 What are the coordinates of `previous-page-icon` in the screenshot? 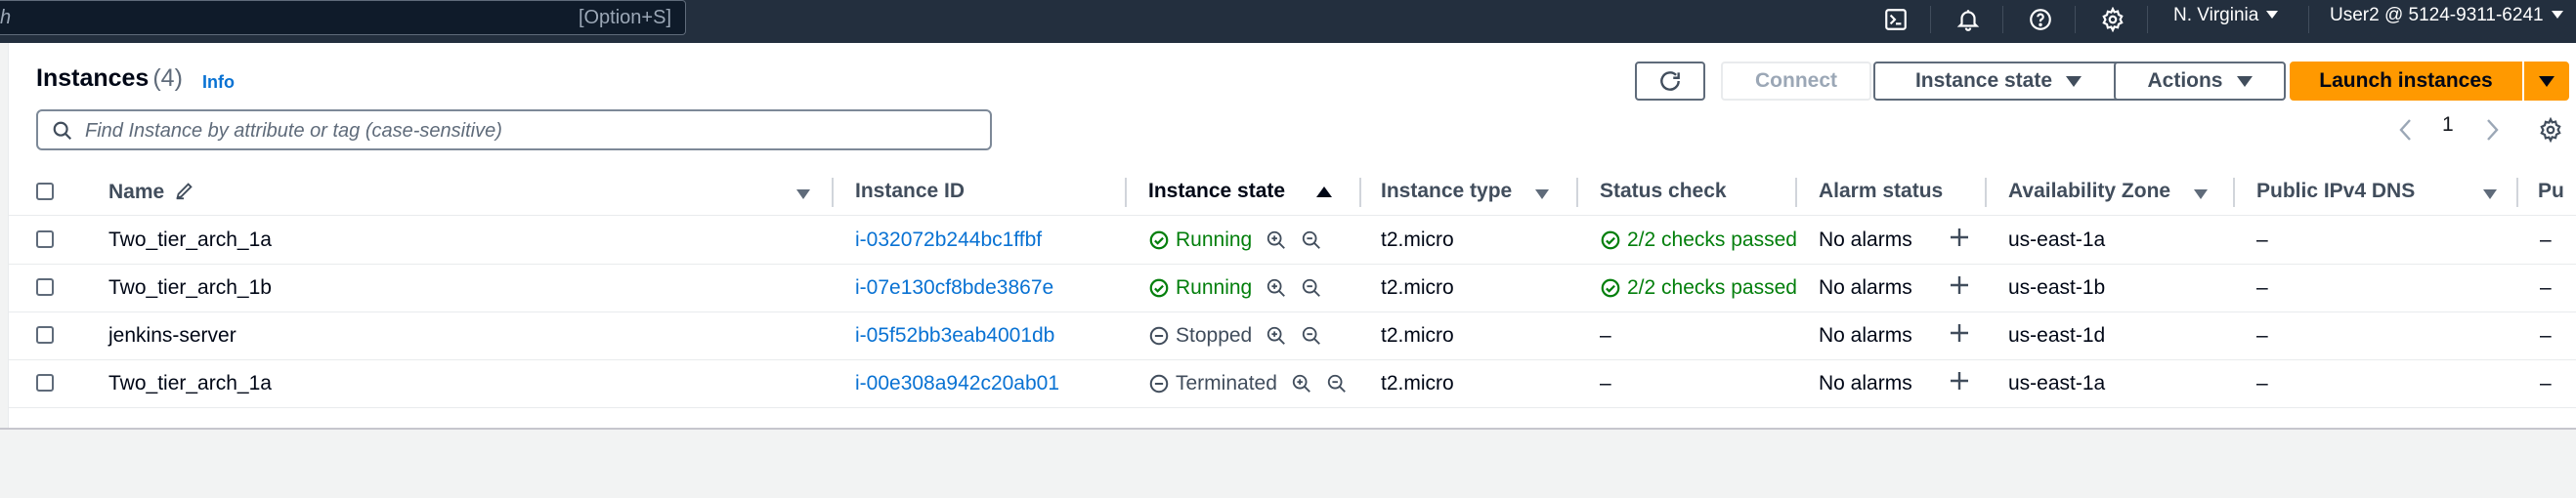 It's located at (2406, 130).